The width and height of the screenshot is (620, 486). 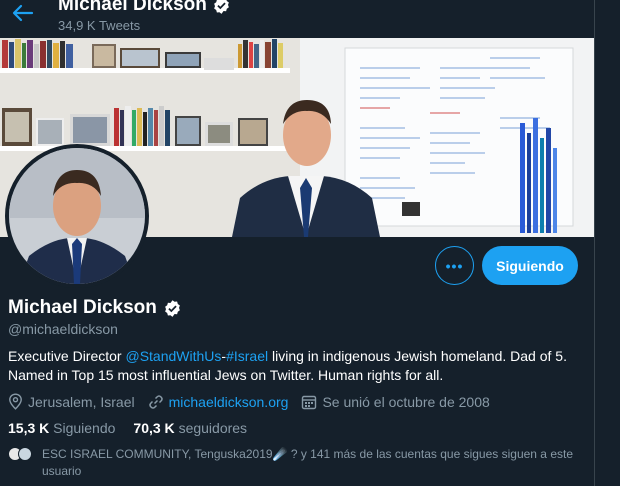 What do you see at coordinates (84, 428) in the screenshot?
I see `following-label: Siguiendo` at bounding box center [84, 428].